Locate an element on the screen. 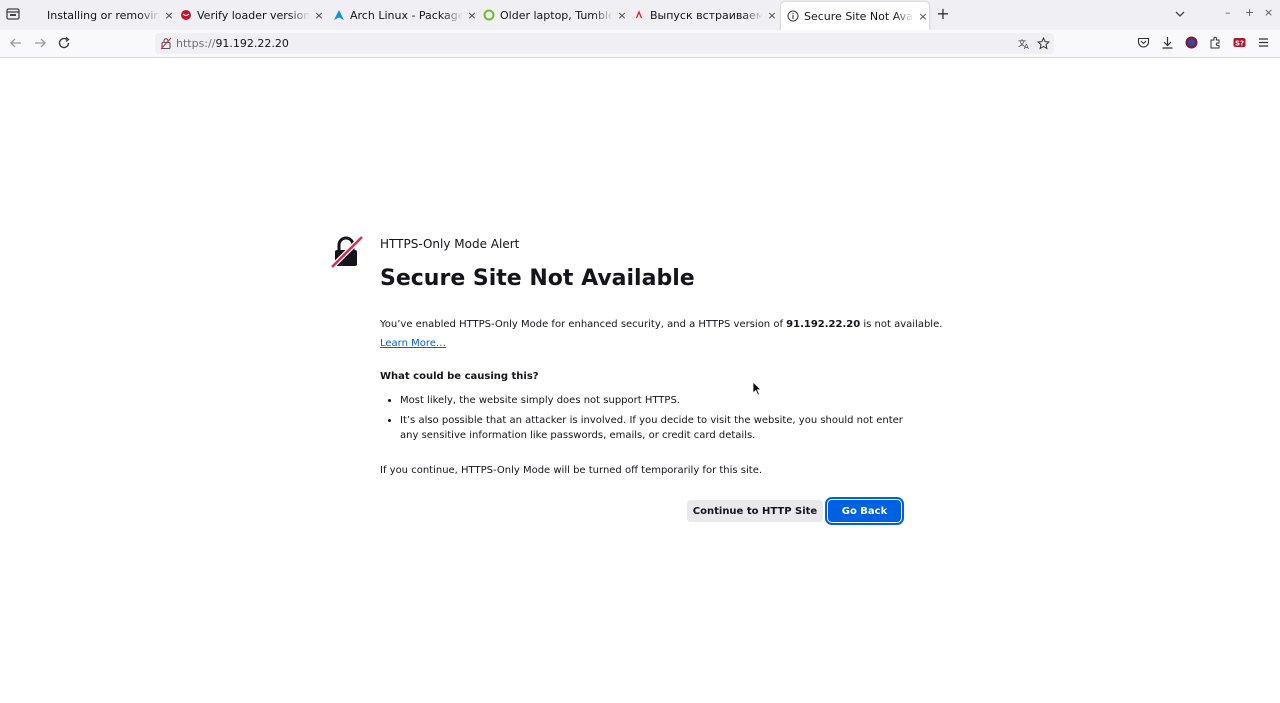 Image resolution: width=1280 pixels, height=703 pixels. tab-arch-linux: Arch Linux - Package Sea × is located at coordinates (405, 15).